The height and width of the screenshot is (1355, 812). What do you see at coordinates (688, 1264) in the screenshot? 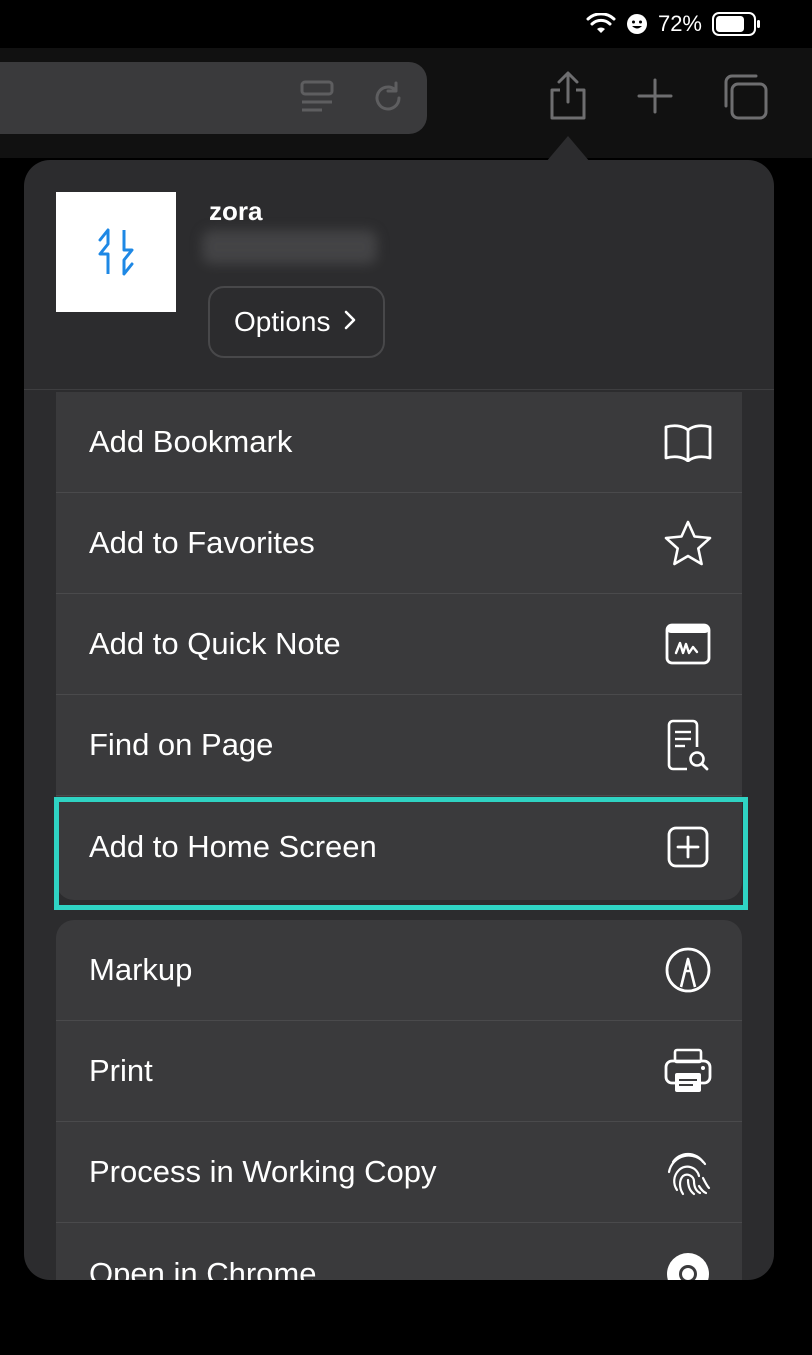
I see `chrome-icon` at bounding box center [688, 1264].